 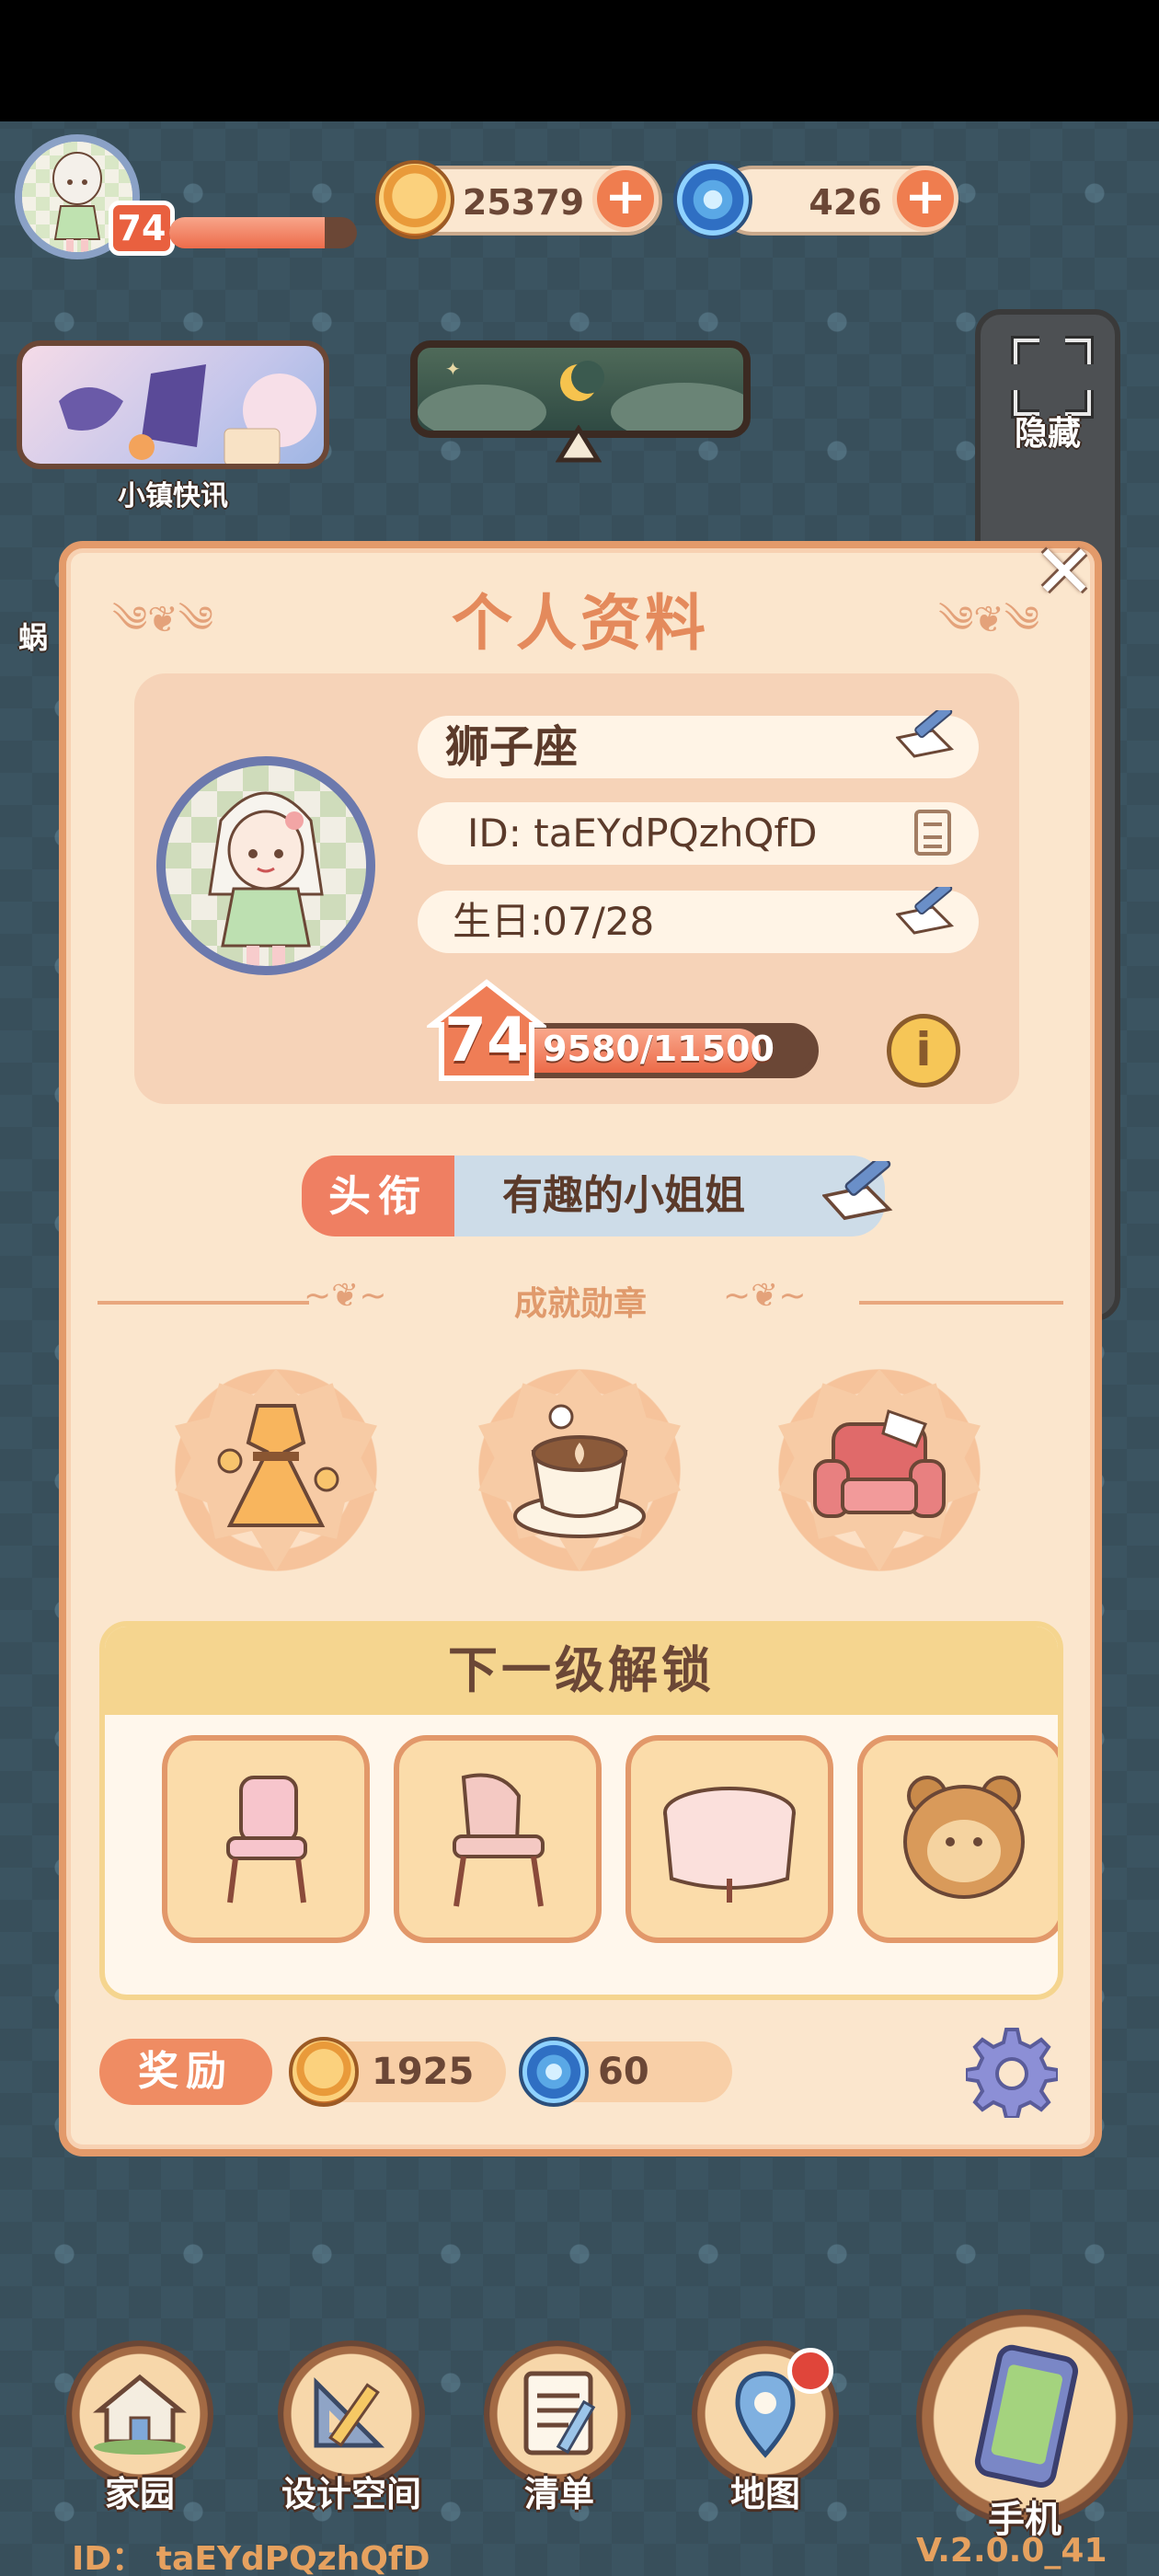 I want to click on reward-coin-icon, so click(x=324, y=2072).